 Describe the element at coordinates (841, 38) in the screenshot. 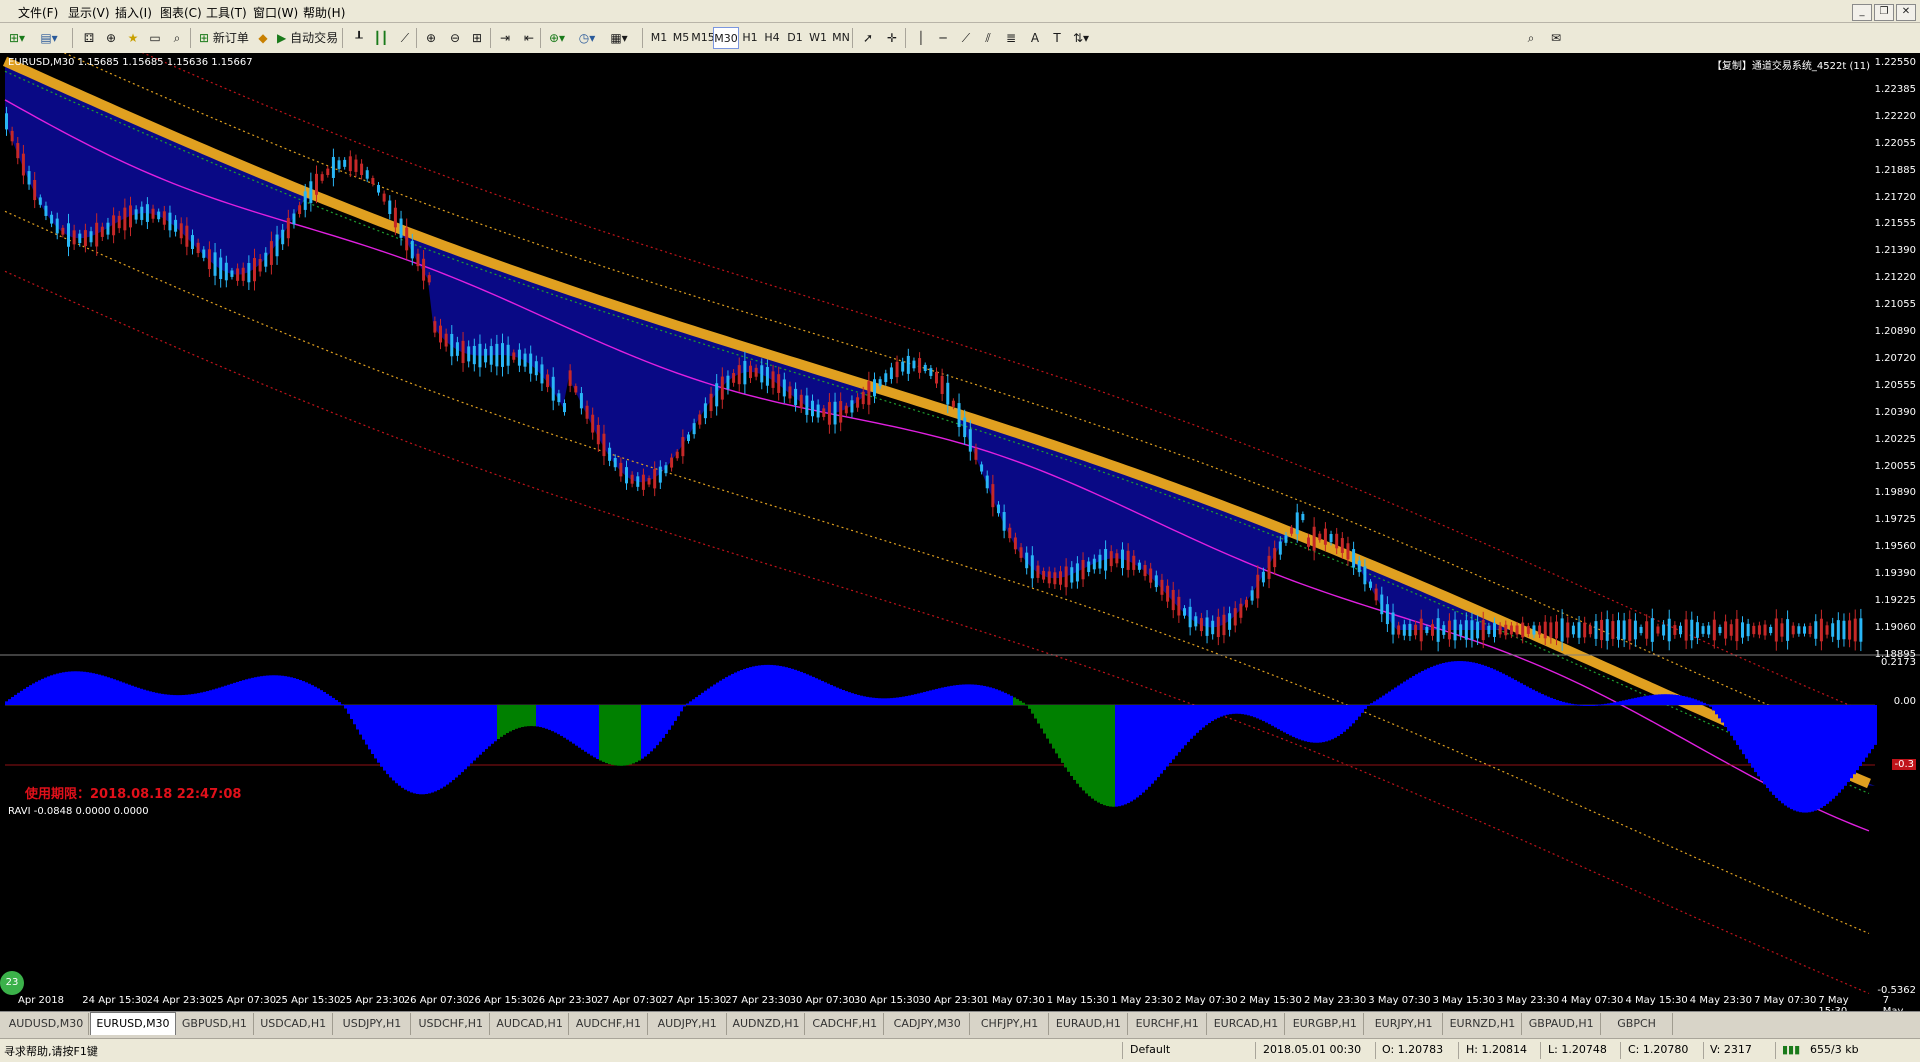

I see `timeframe-mn: MN` at that location.